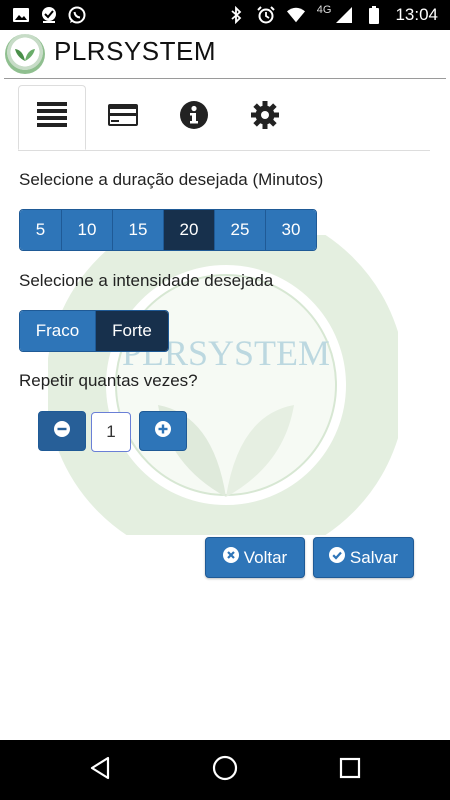 This screenshot has width=450, height=800. I want to click on credit-card-icon, so click(123, 117).